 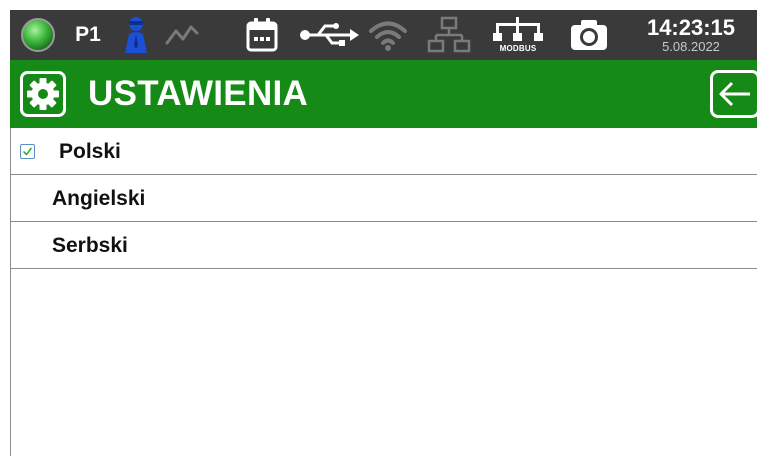 I want to click on clock: 14:23:15 5.08.2022, so click(x=691, y=35).